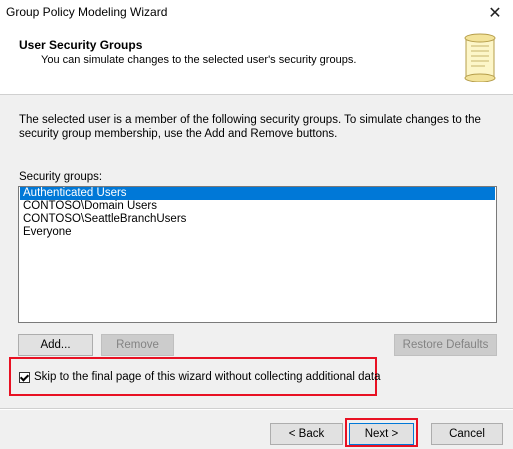  I want to click on list-item: Everyone, so click(257, 232).